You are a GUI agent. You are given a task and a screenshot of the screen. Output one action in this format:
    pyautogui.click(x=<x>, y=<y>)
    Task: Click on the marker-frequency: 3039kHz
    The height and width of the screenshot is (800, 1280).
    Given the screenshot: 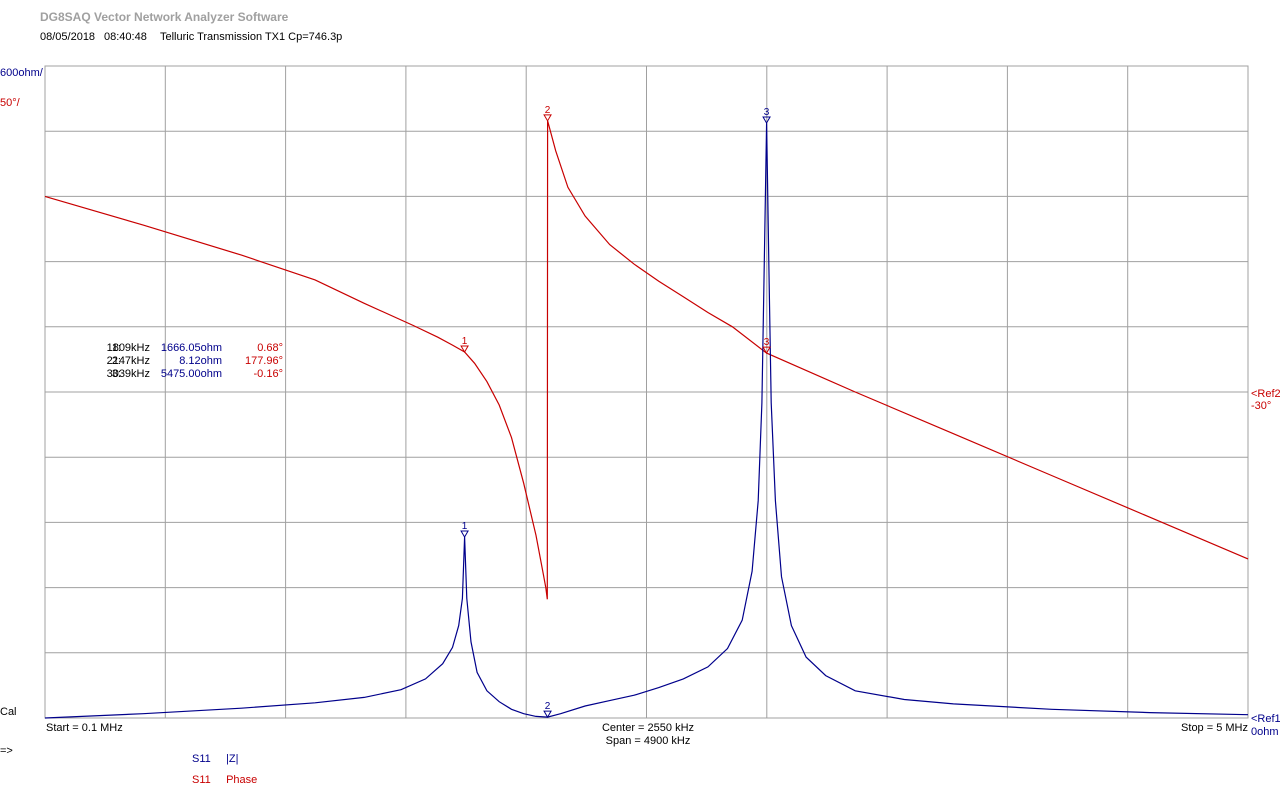 What is the action you would take?
    pyautogui.click(x=128, y=374)
    